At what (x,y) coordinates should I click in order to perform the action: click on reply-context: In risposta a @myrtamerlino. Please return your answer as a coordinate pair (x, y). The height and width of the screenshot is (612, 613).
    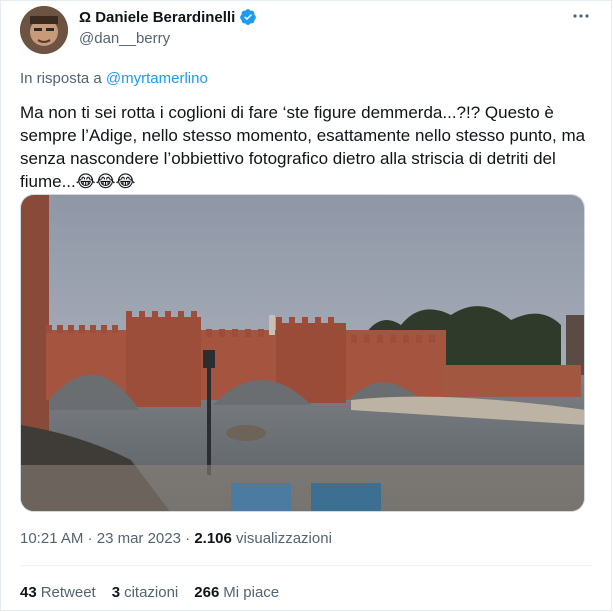
    Looking at the image, I should click on (114, 78).